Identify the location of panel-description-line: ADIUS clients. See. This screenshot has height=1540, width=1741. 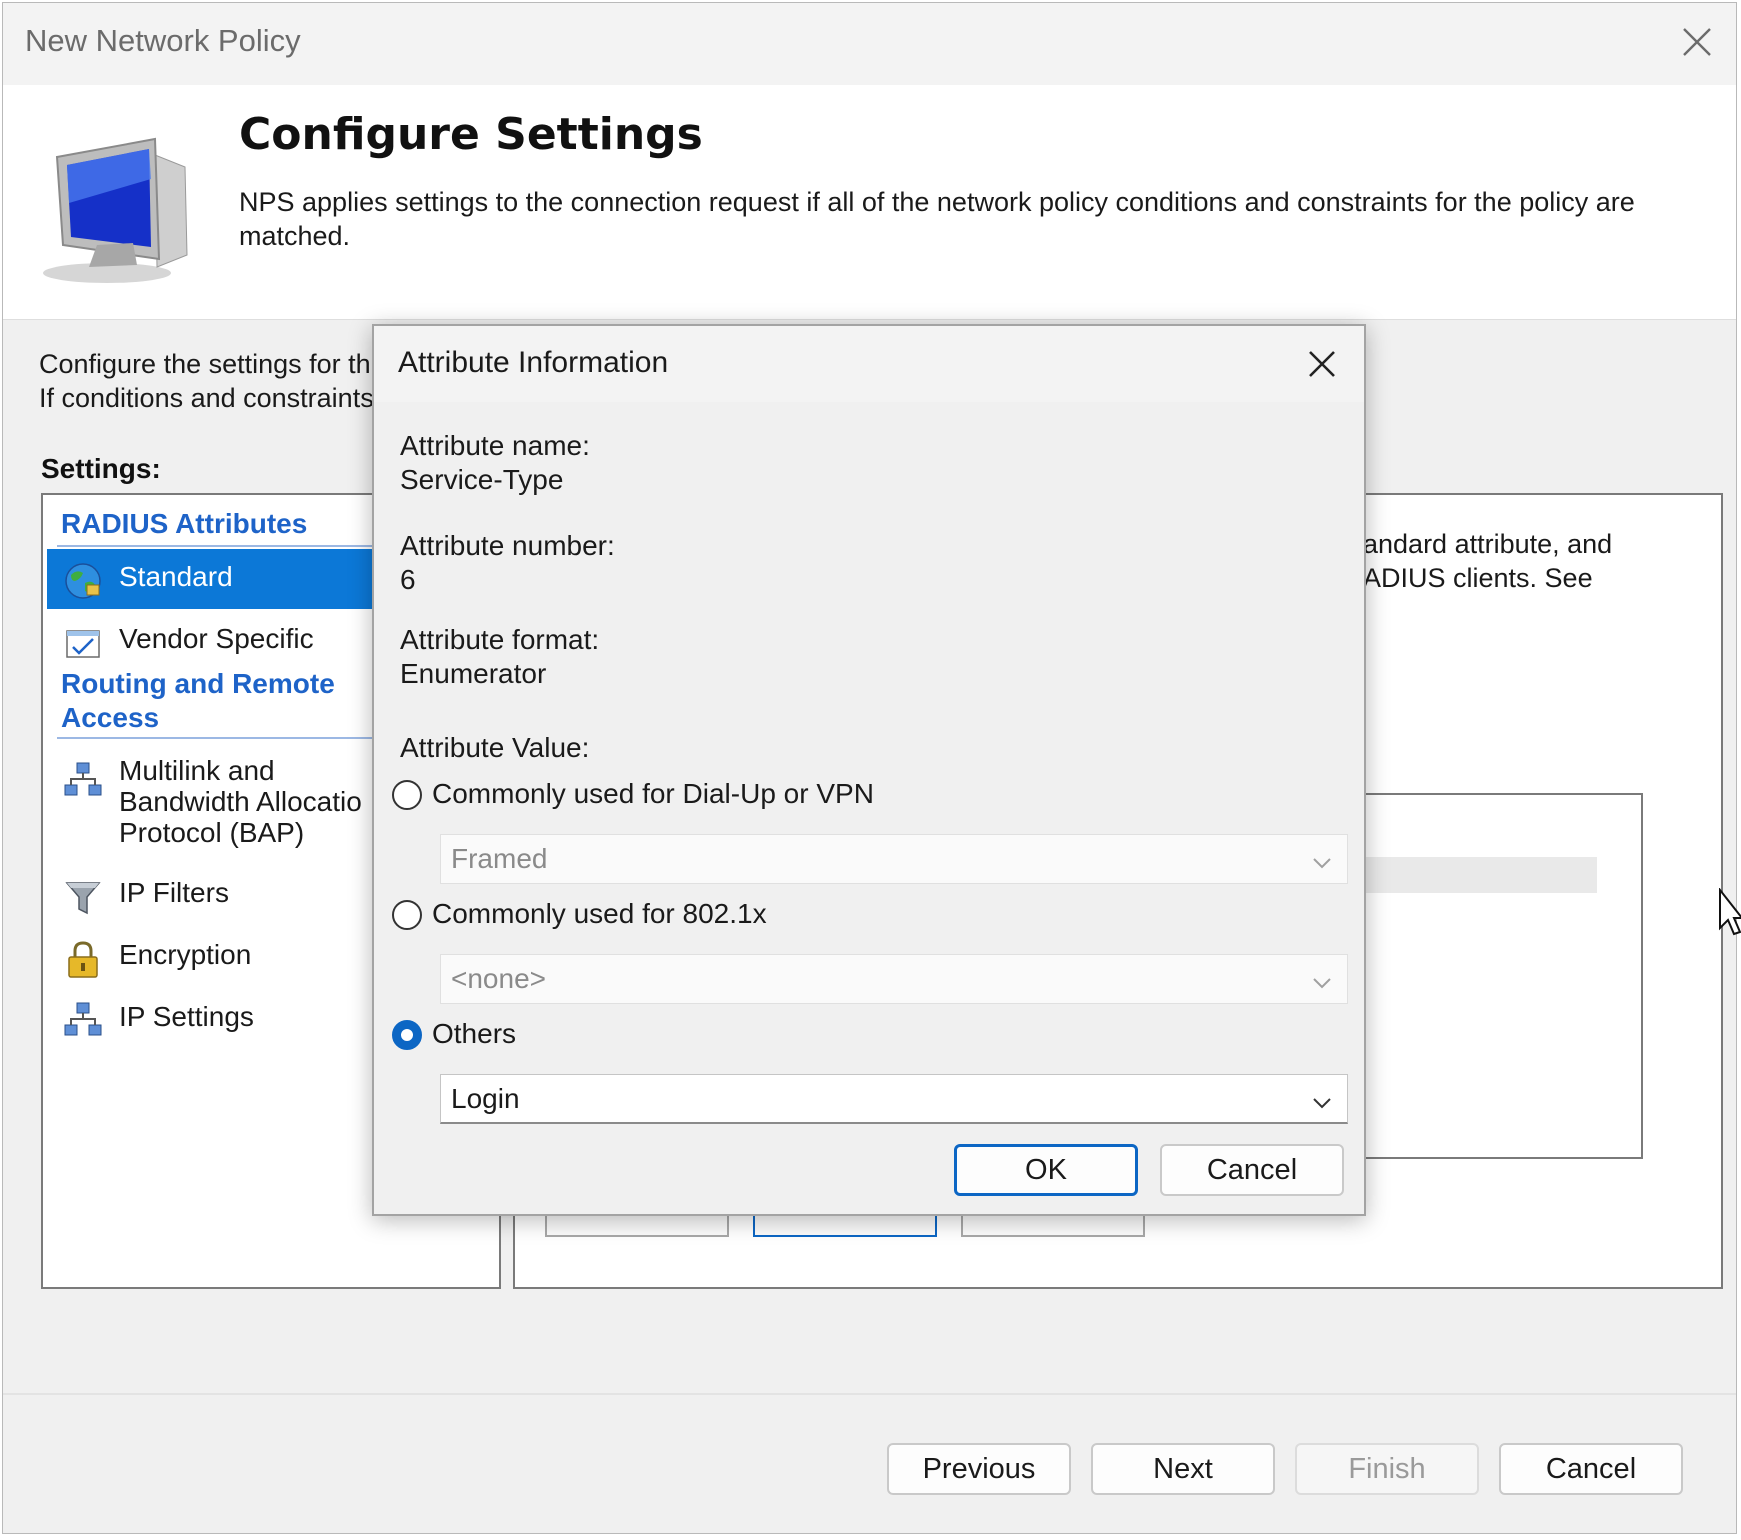
(1478, 578).